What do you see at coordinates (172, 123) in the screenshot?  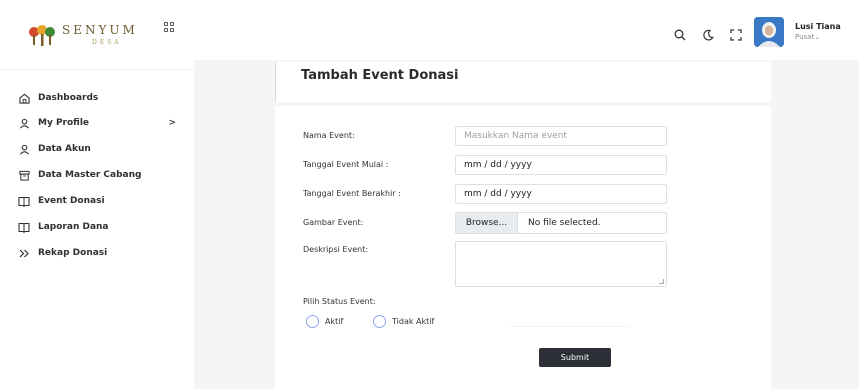 I see `chevron-right-icon: >` at bounding box center [172, 123].